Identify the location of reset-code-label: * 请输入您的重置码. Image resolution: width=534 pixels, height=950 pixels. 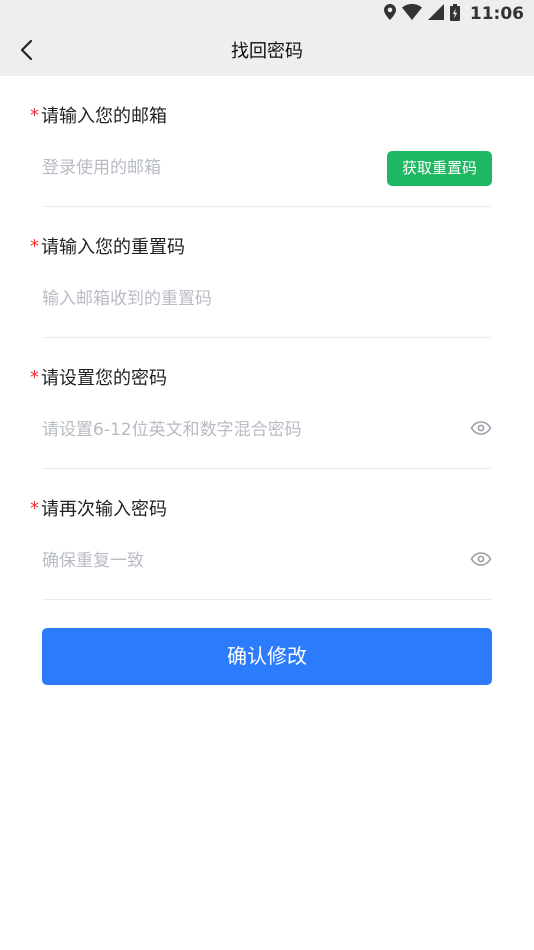
(107, 246).